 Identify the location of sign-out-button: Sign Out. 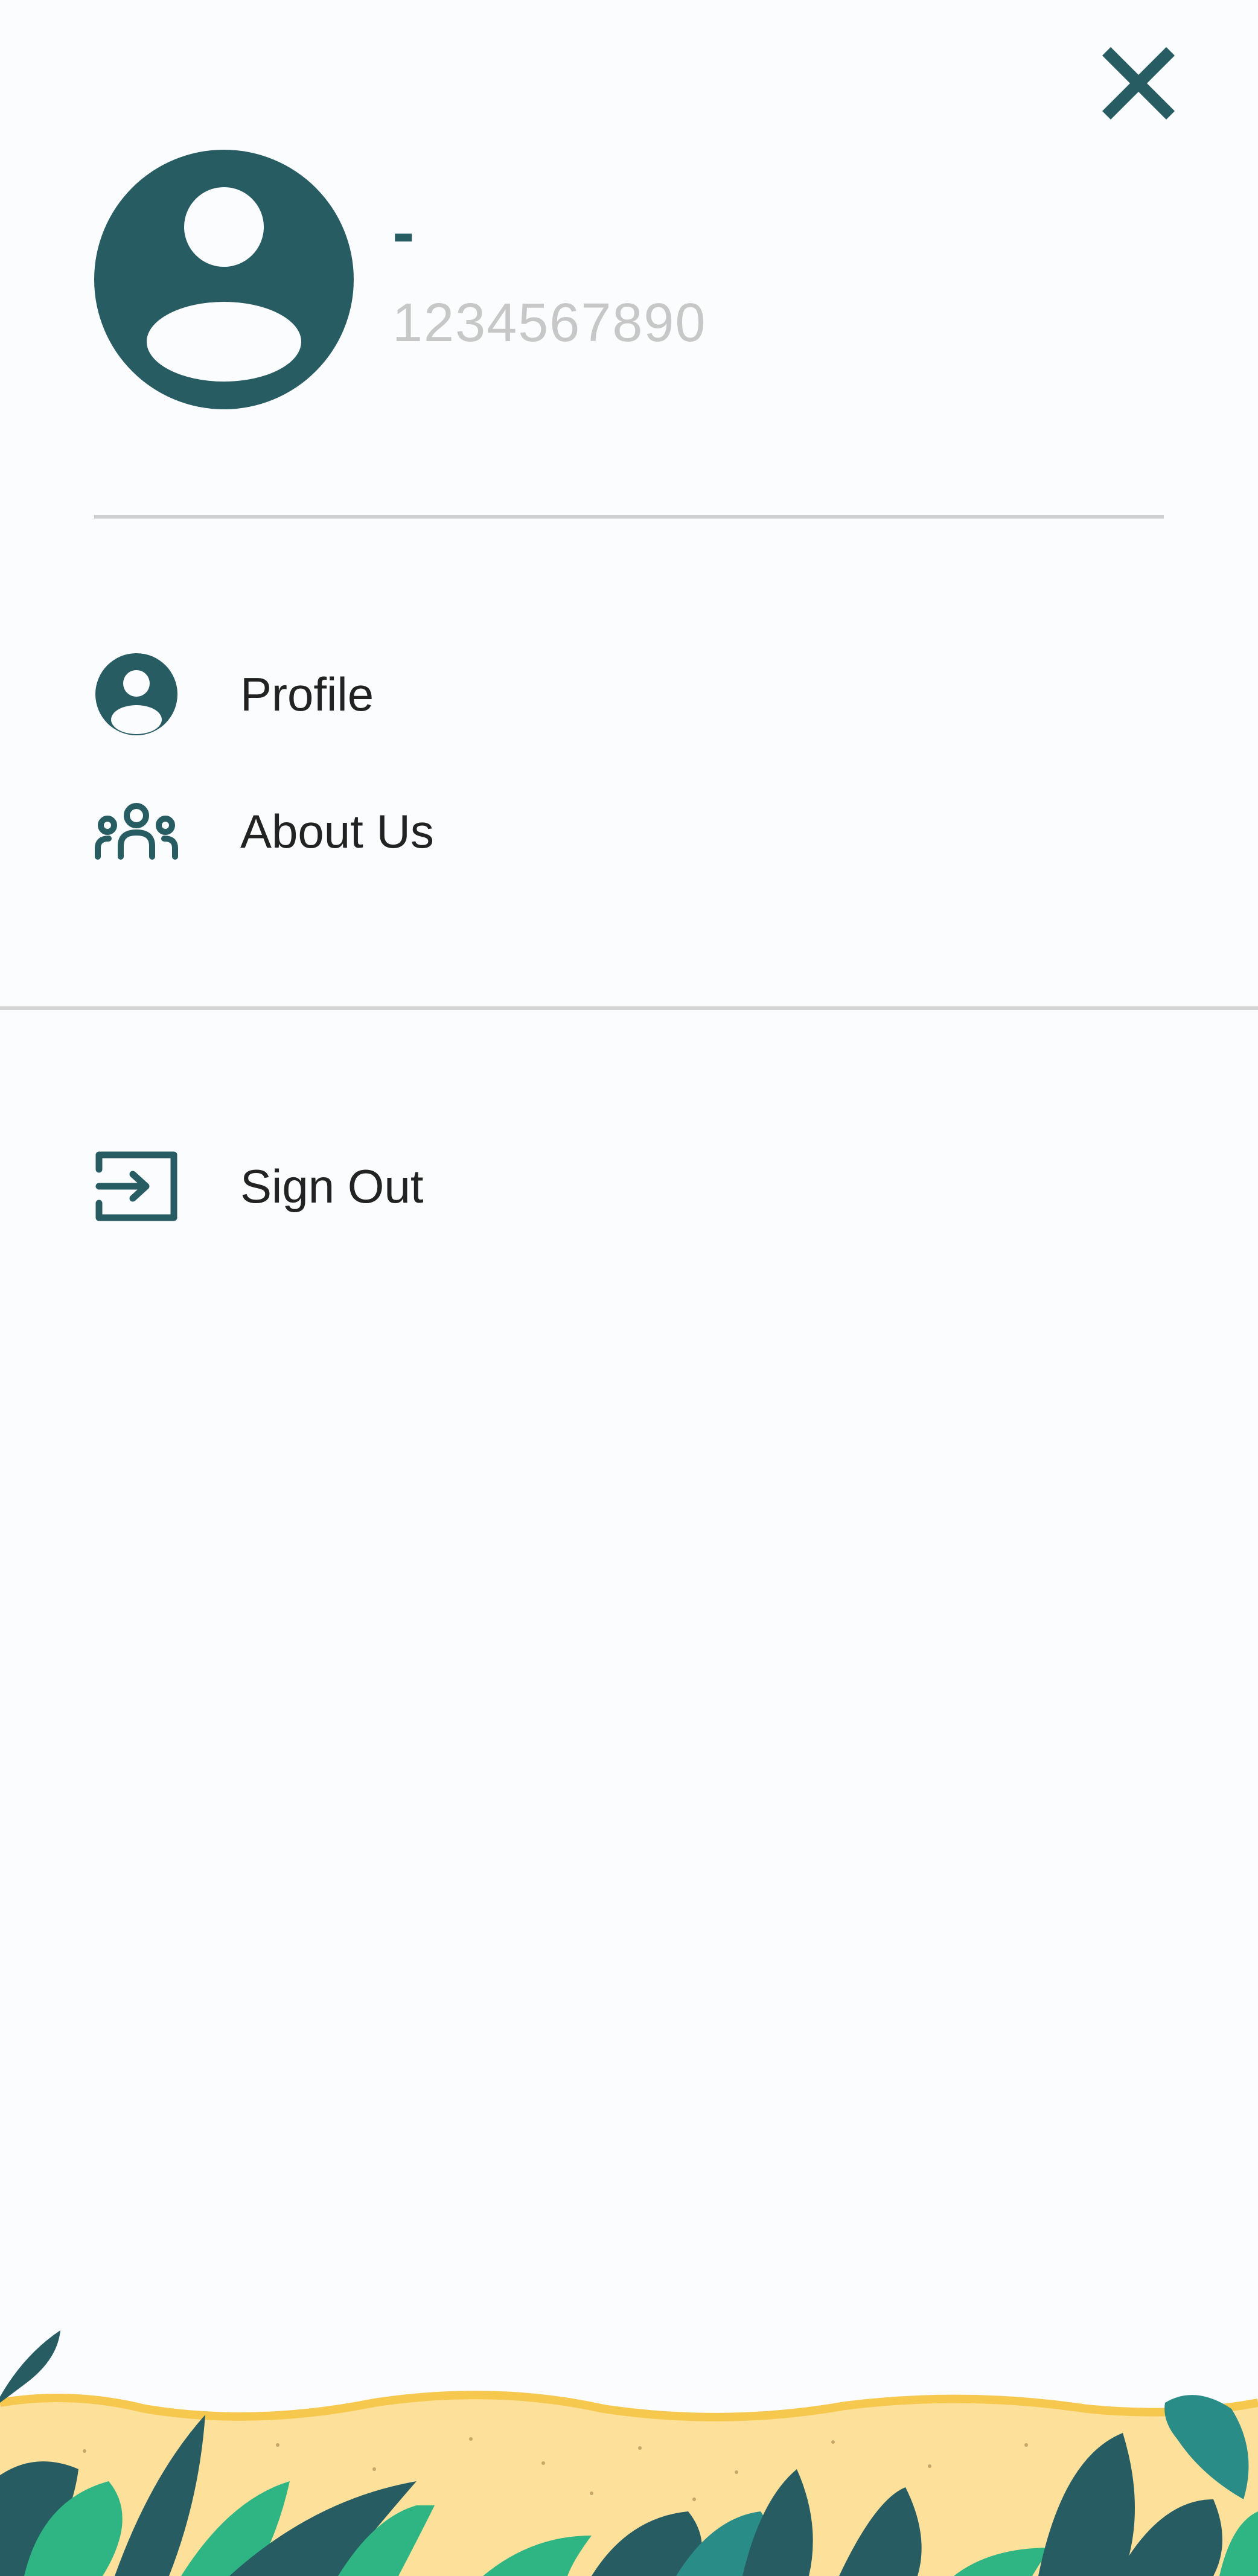
(629, 1186).